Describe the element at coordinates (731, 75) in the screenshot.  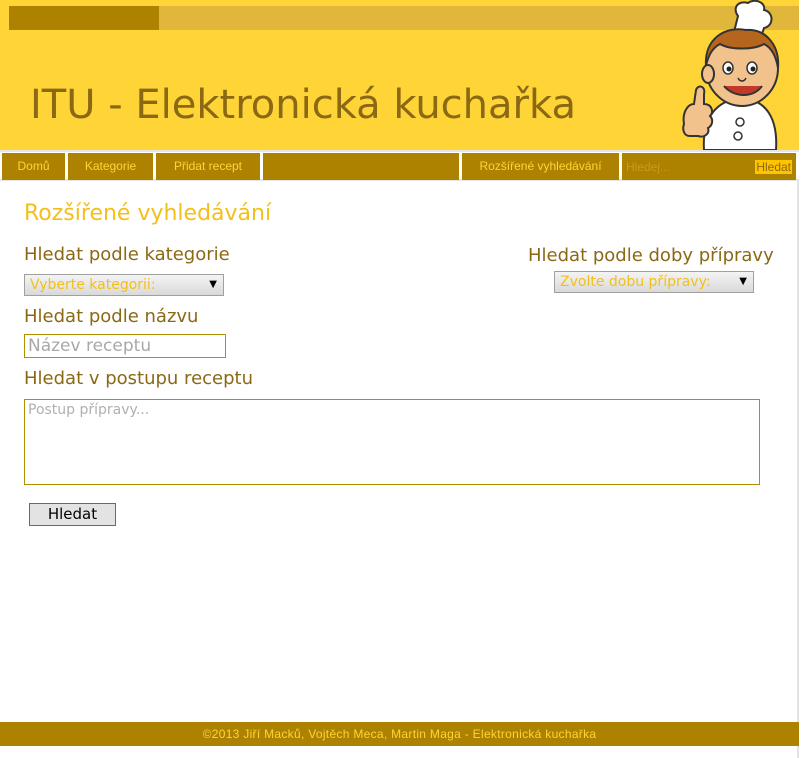
I see `chef-mascot-icon` at that location.